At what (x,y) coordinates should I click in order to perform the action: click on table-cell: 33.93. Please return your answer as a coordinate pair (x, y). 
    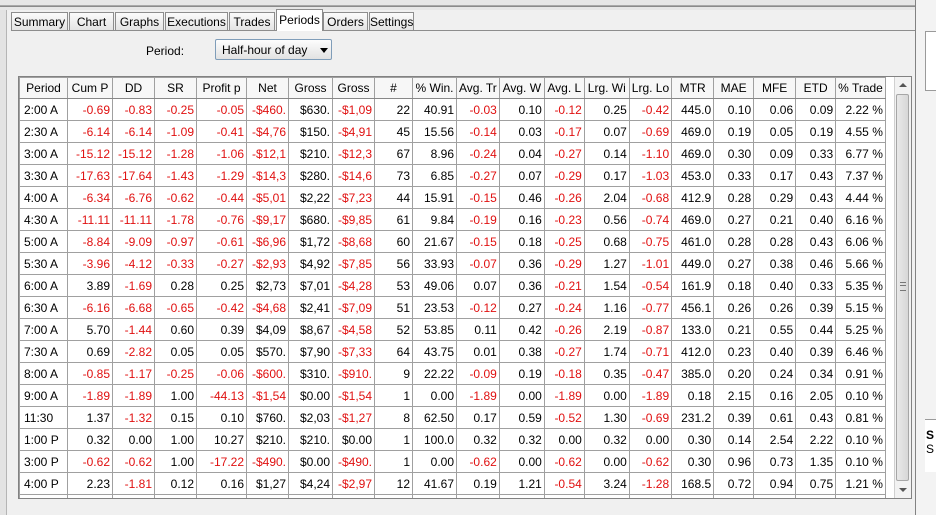
    Looking at the image, I should click on (434, 263).